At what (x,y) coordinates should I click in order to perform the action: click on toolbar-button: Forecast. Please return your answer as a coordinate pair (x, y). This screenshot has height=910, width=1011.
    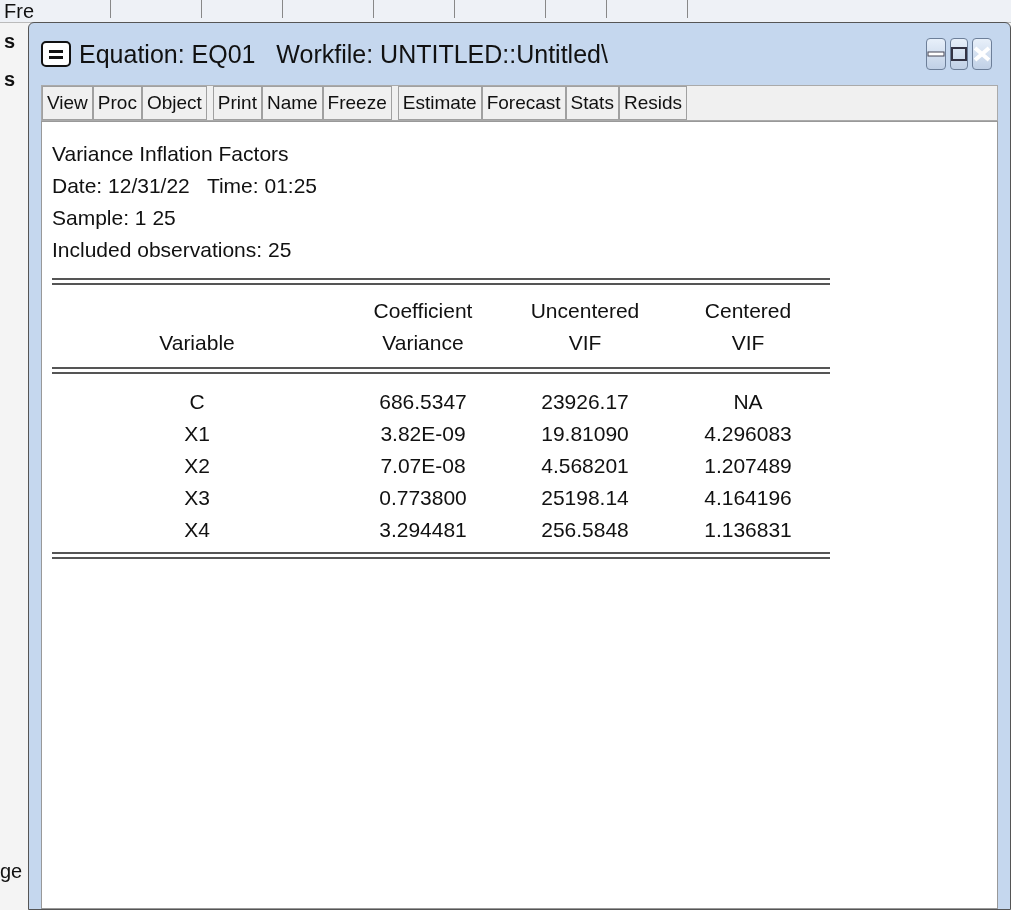
    Looking at the image, I should click on (523, 103).